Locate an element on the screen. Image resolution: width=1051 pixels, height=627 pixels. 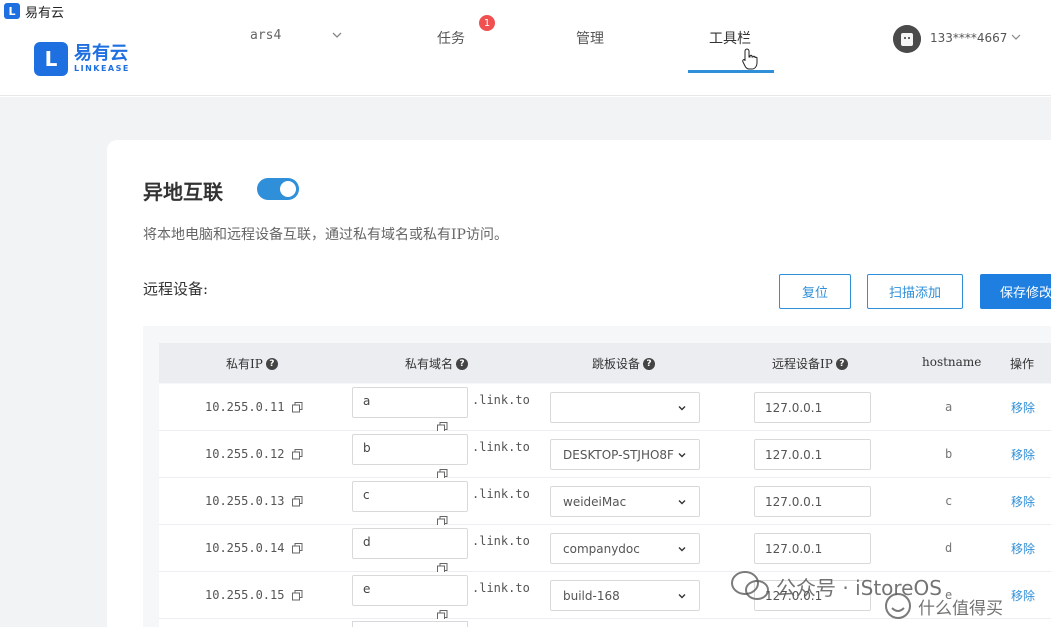
window-titlebar: L 易有云 is located at coordinates (525, 11).